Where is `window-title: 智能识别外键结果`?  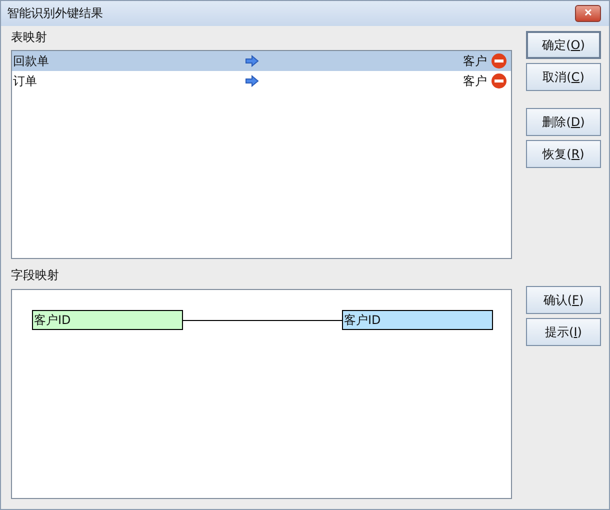
window-title: 智能识别外键结果 is located at coordinates (55, 13).